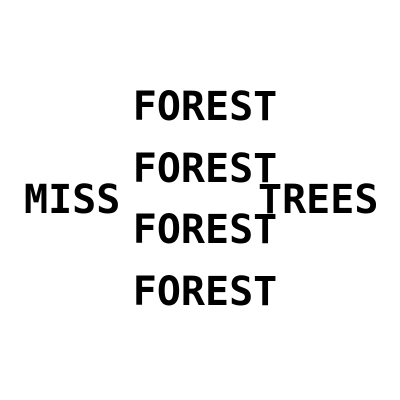 The image size is (400, 400). I want to click on miss-word: MISS, so click(72, 200).